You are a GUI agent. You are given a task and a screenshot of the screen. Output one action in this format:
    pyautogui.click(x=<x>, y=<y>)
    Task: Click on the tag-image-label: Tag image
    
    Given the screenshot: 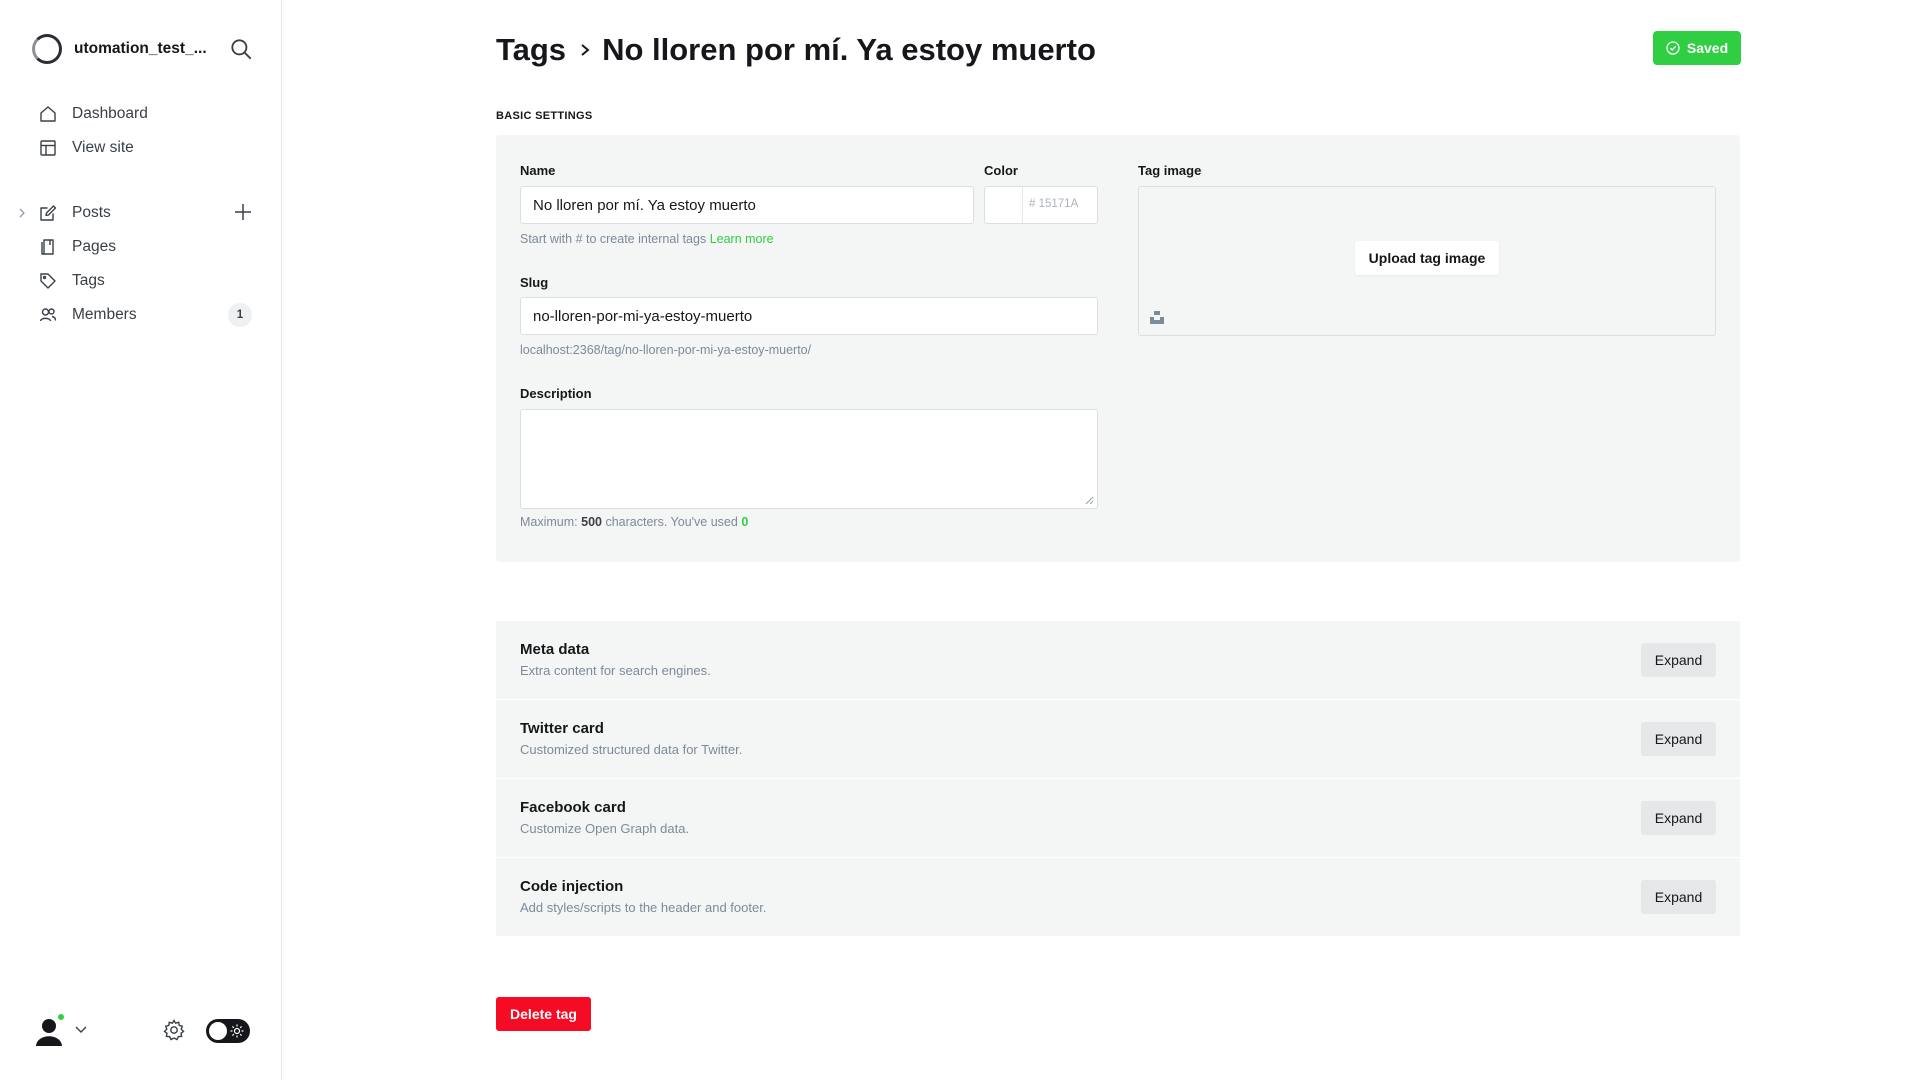 What is the action you would take?
    pyautogui.click(x=1170, y=170)
    